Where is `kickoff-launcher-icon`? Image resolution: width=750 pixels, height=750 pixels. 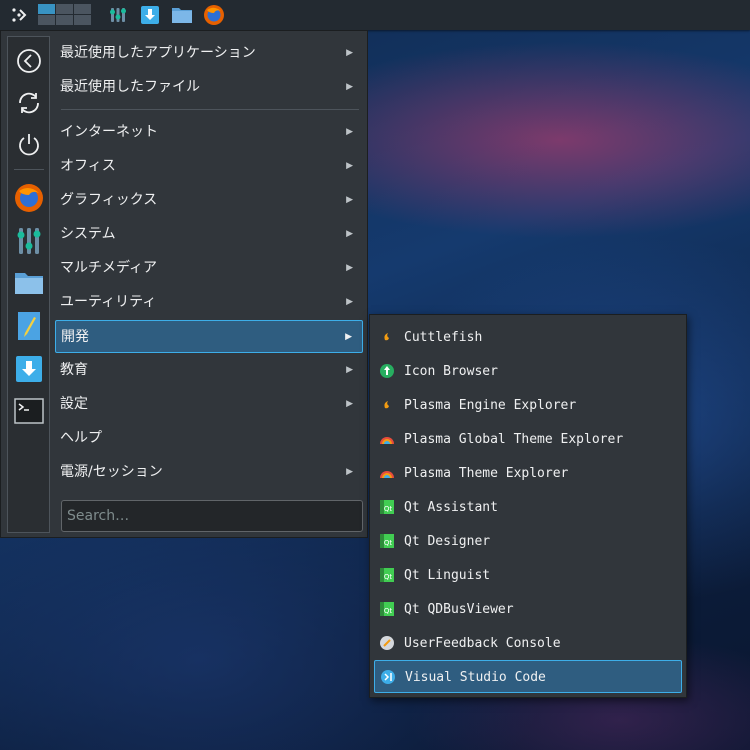
kickoff-launcher-icon is located at coordinates (19, 15).